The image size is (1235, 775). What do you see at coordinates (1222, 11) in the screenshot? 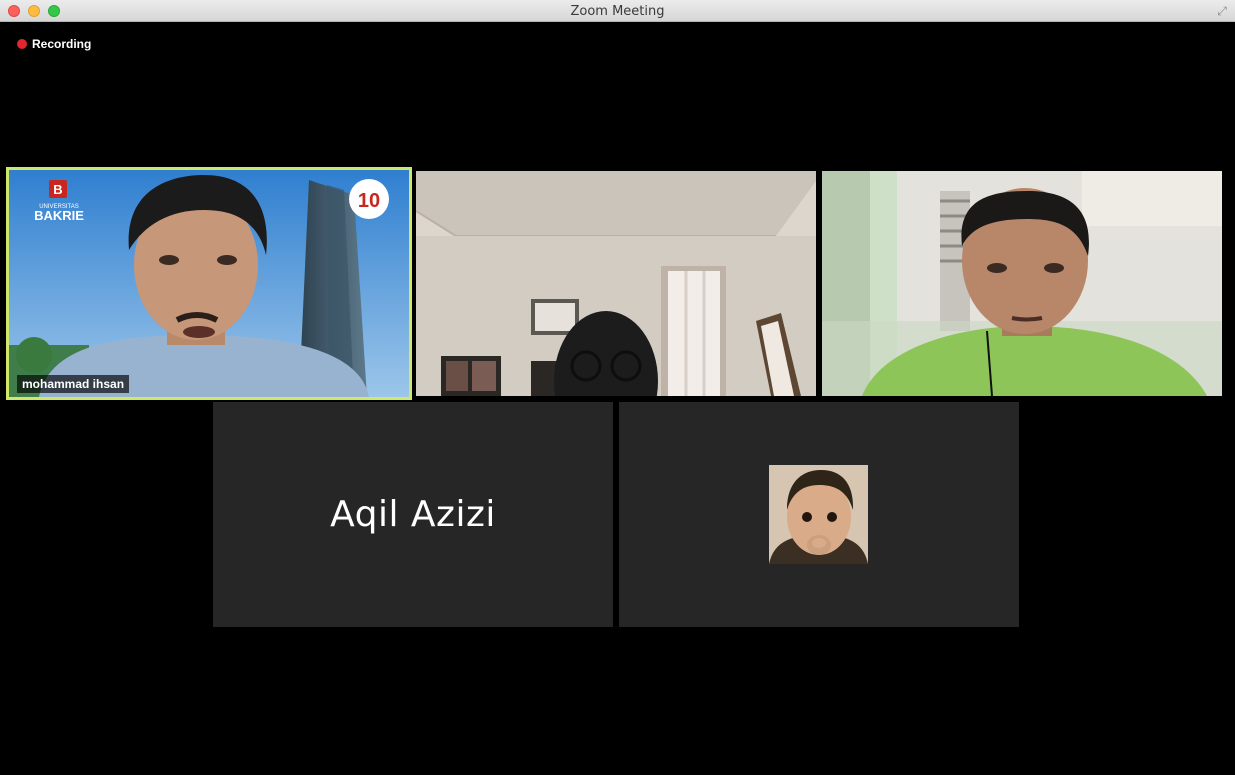
I see `fullscreen-icon: ⤢` at bounding box center [1222, 11].